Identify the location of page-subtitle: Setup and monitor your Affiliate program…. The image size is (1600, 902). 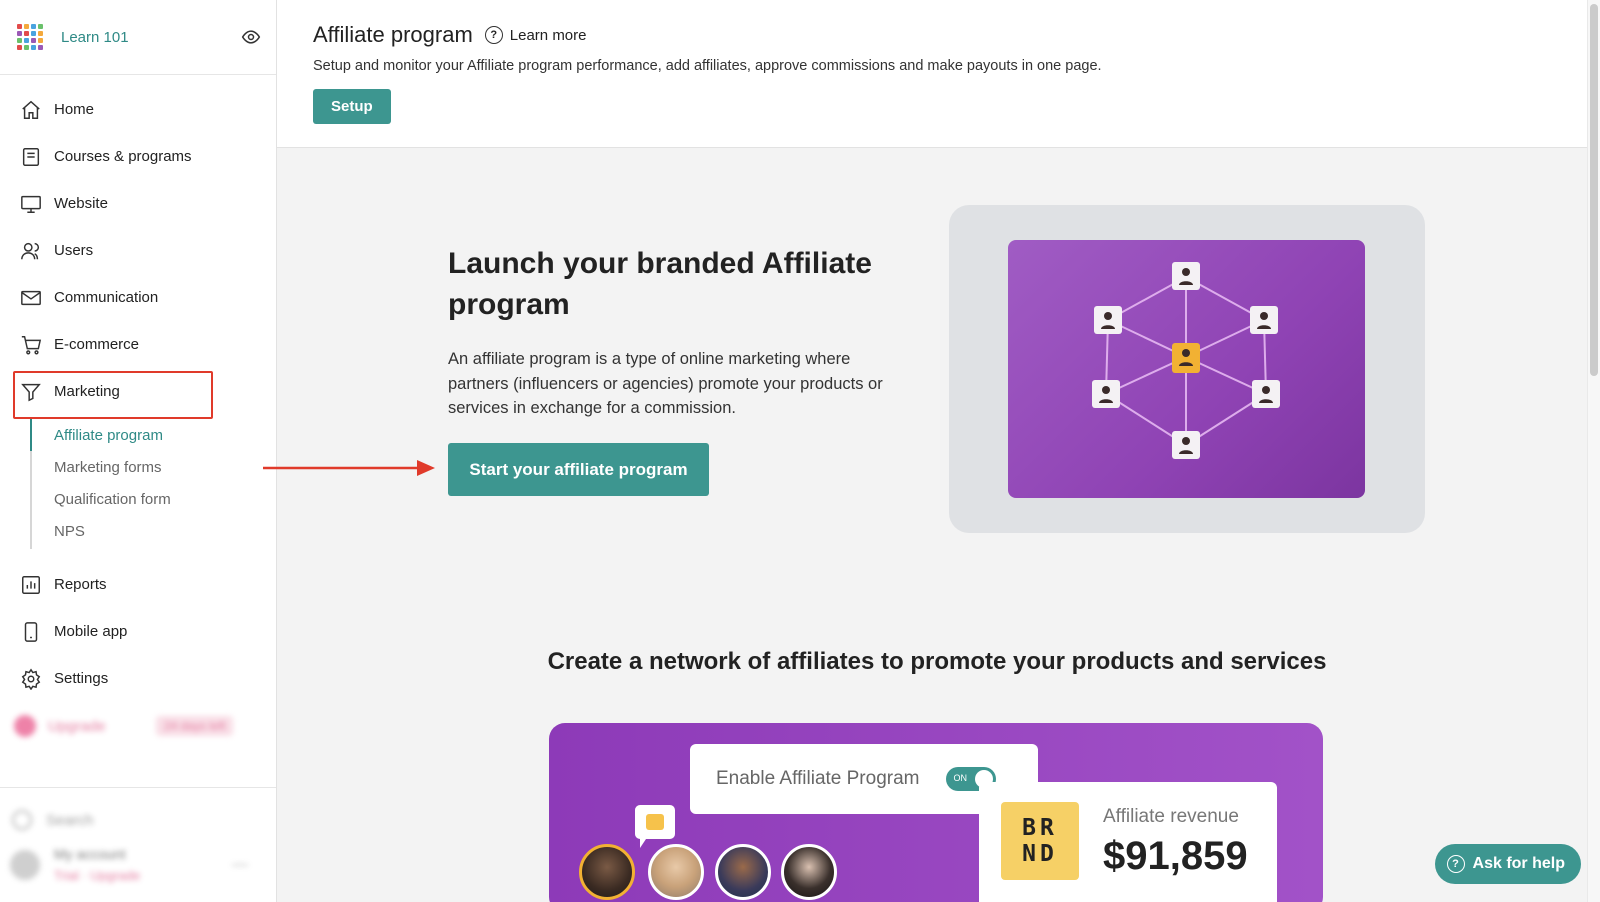
(707, 66).